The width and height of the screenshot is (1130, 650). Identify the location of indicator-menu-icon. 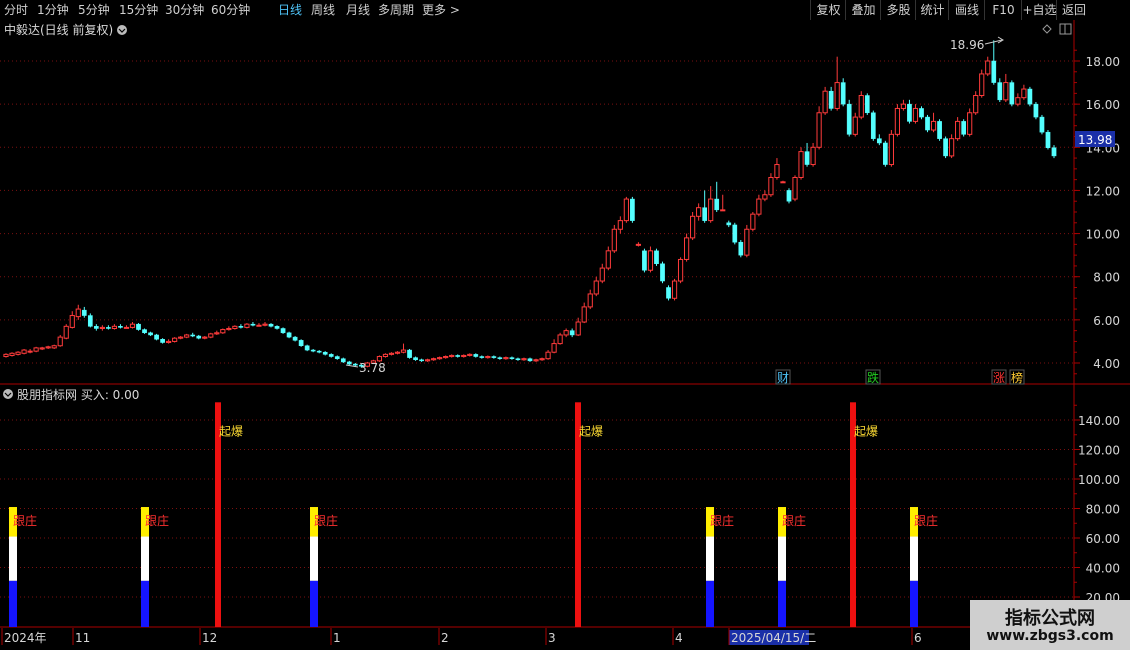
(8, 394).